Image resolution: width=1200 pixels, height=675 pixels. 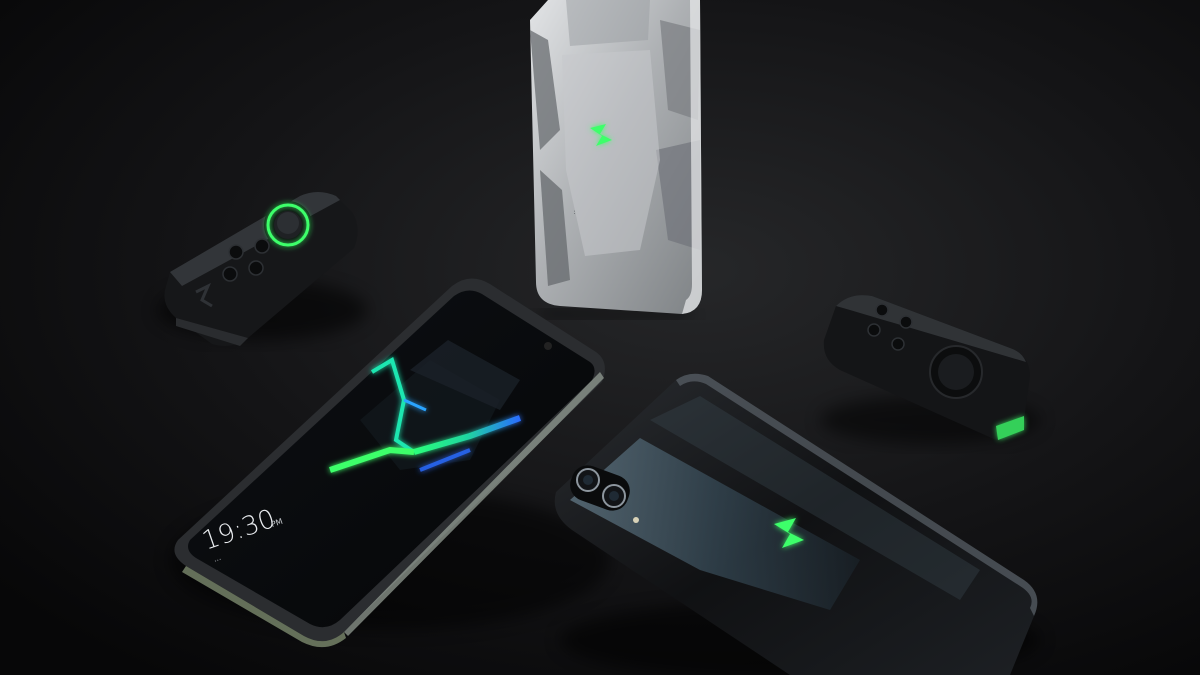 What do you see at coordinates (636, 520) in the screenshot?
I see `flash-icon` at bounding box center [636, 520].